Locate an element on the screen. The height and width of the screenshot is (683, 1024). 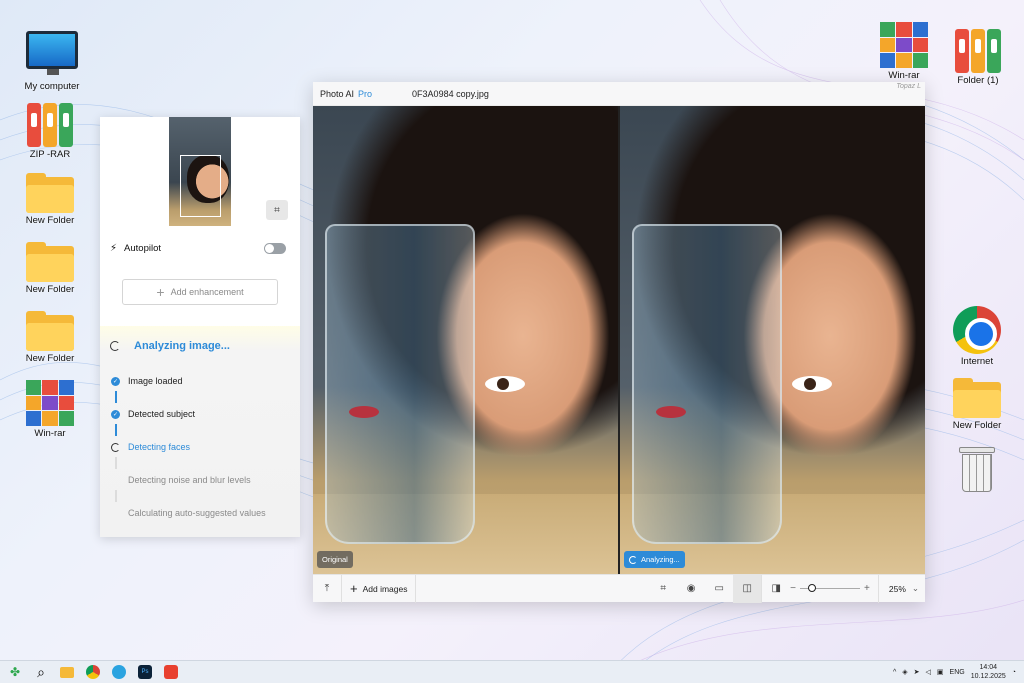
viewport-frame is located at coordinates (200, 186).